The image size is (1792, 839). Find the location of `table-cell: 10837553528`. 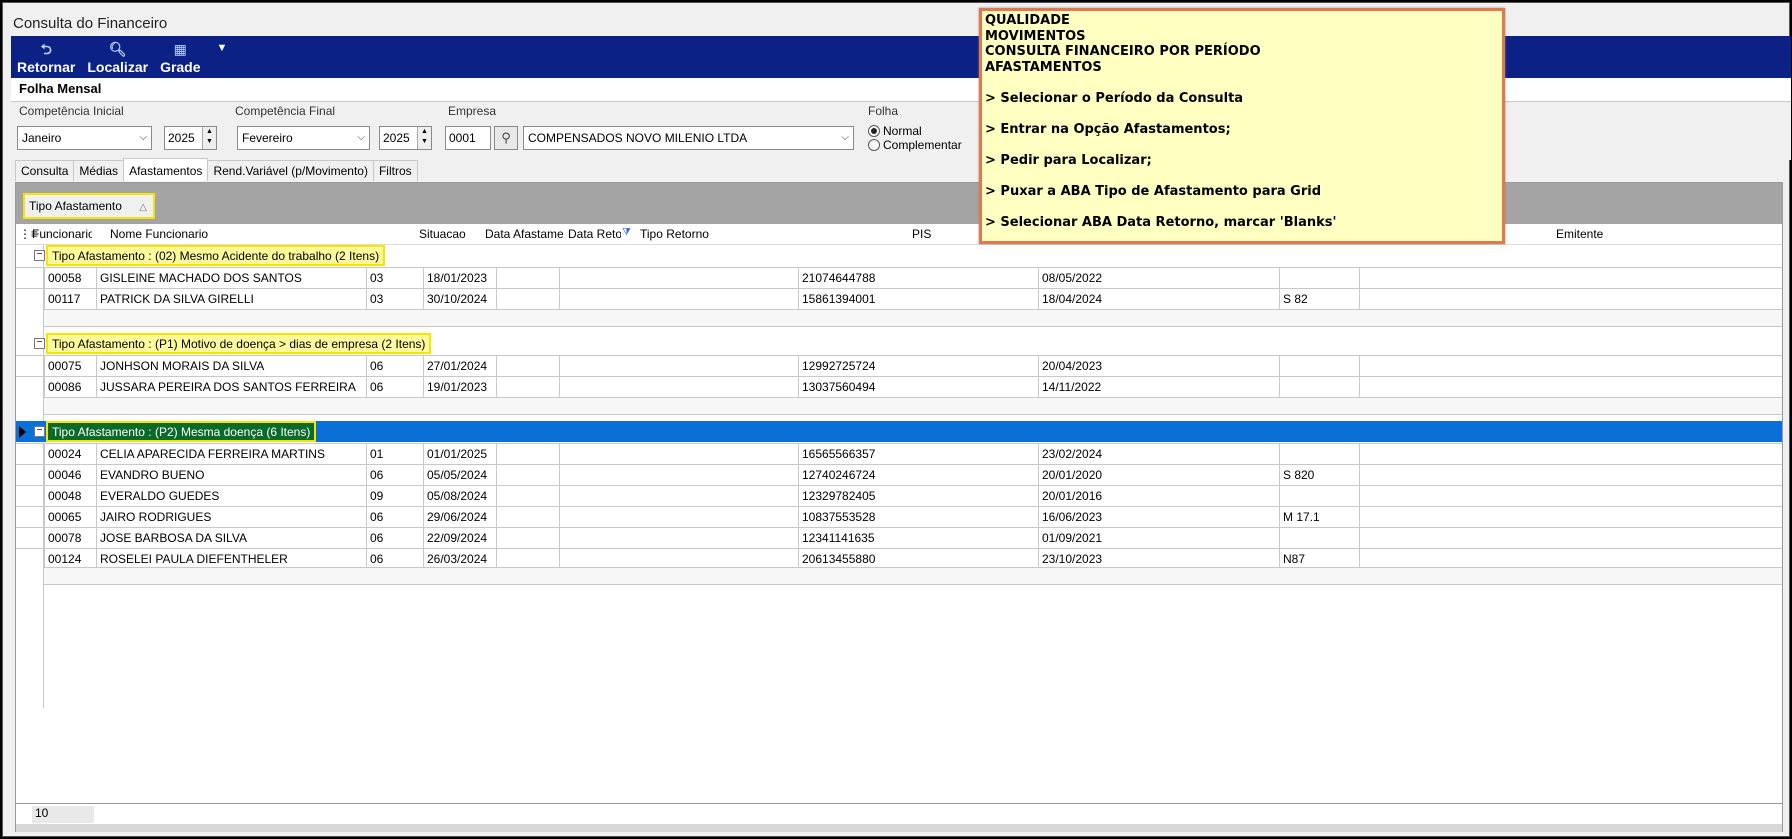

table-cell: 10837553528 is located at coordinates (918, 517).